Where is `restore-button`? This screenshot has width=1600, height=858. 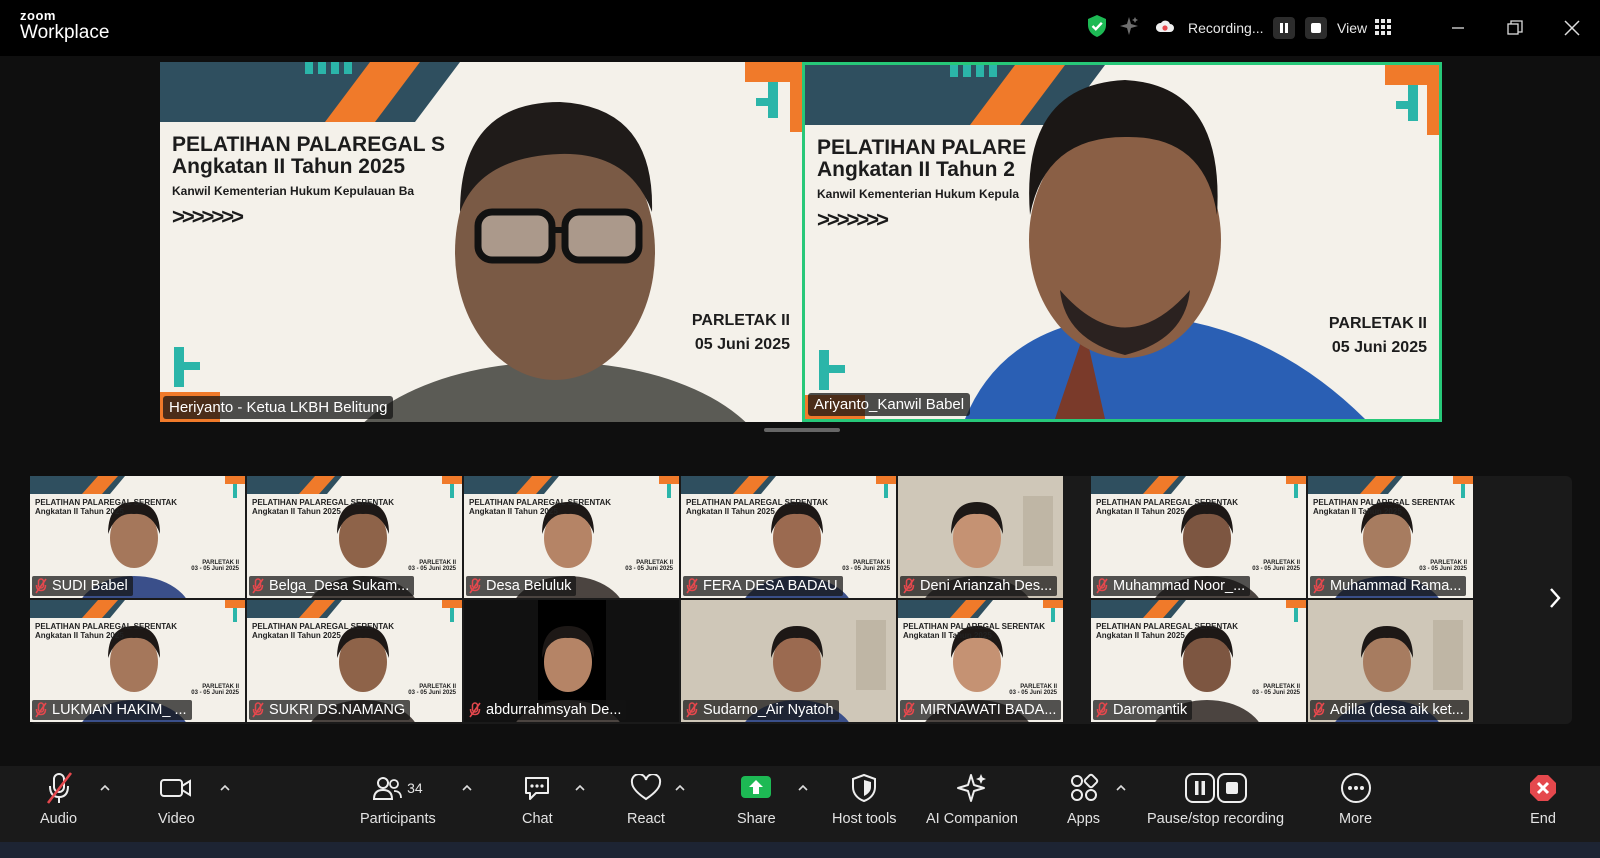
restore-button is located at coordinates (1514, 28).